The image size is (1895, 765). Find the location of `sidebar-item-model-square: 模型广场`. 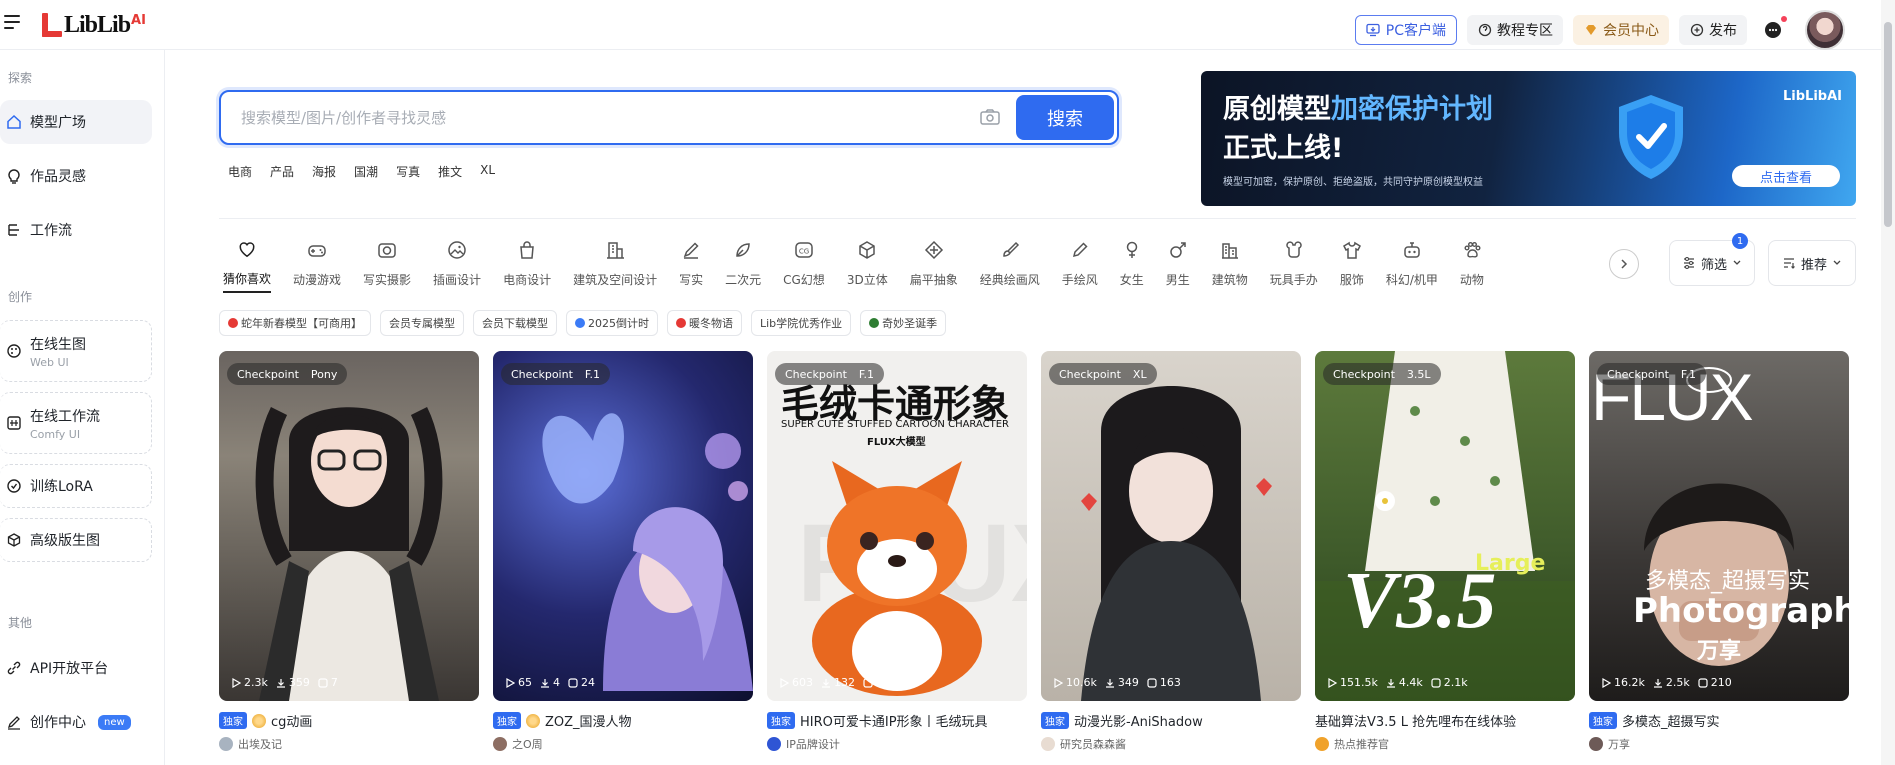

sidebar-item-model-square: 模型广场 is located at coordinates (76, 122).